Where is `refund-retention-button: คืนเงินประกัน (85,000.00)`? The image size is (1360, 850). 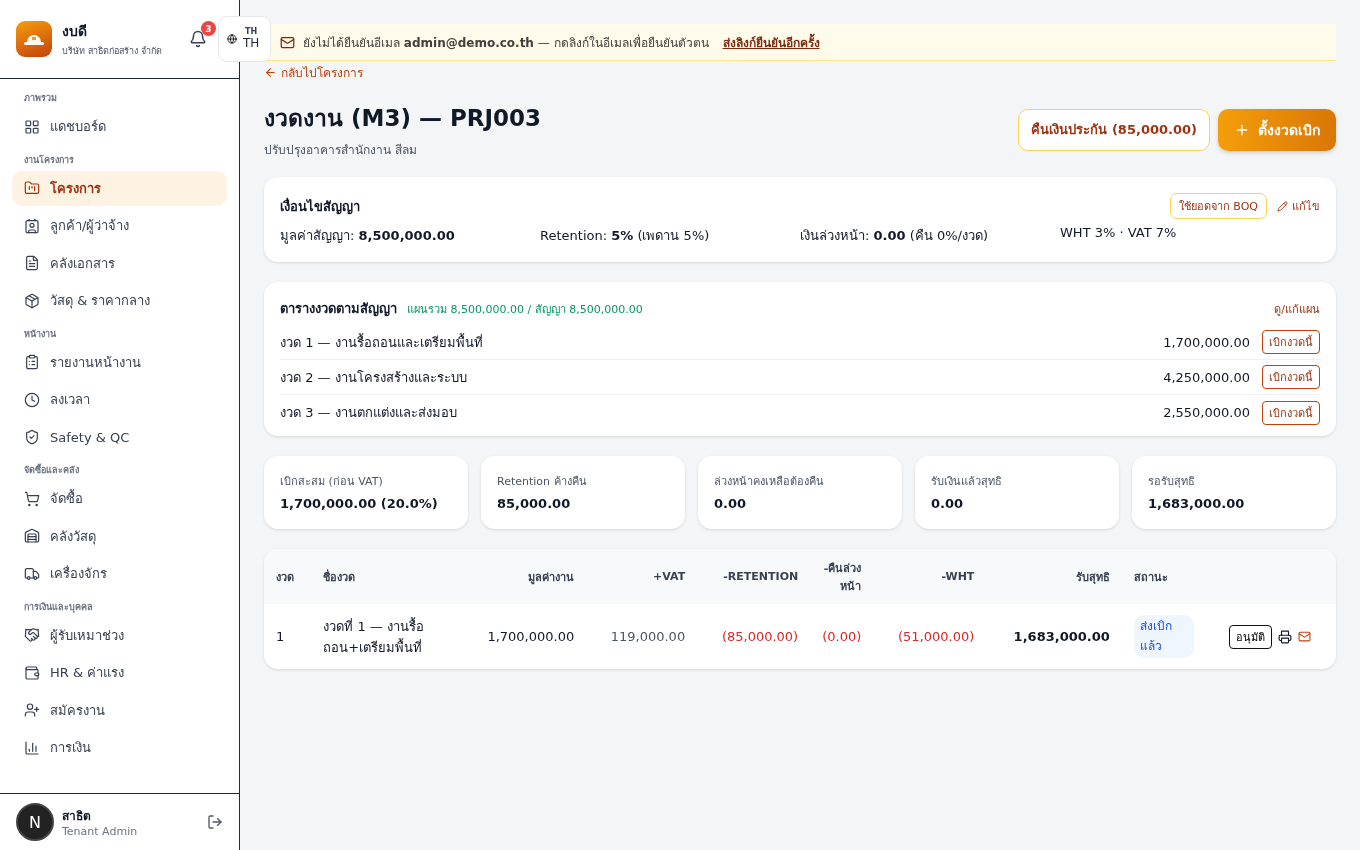
refund-retention-button: คืนเงินประกัน (85,000.00) is located at coordinates (1114, 129).